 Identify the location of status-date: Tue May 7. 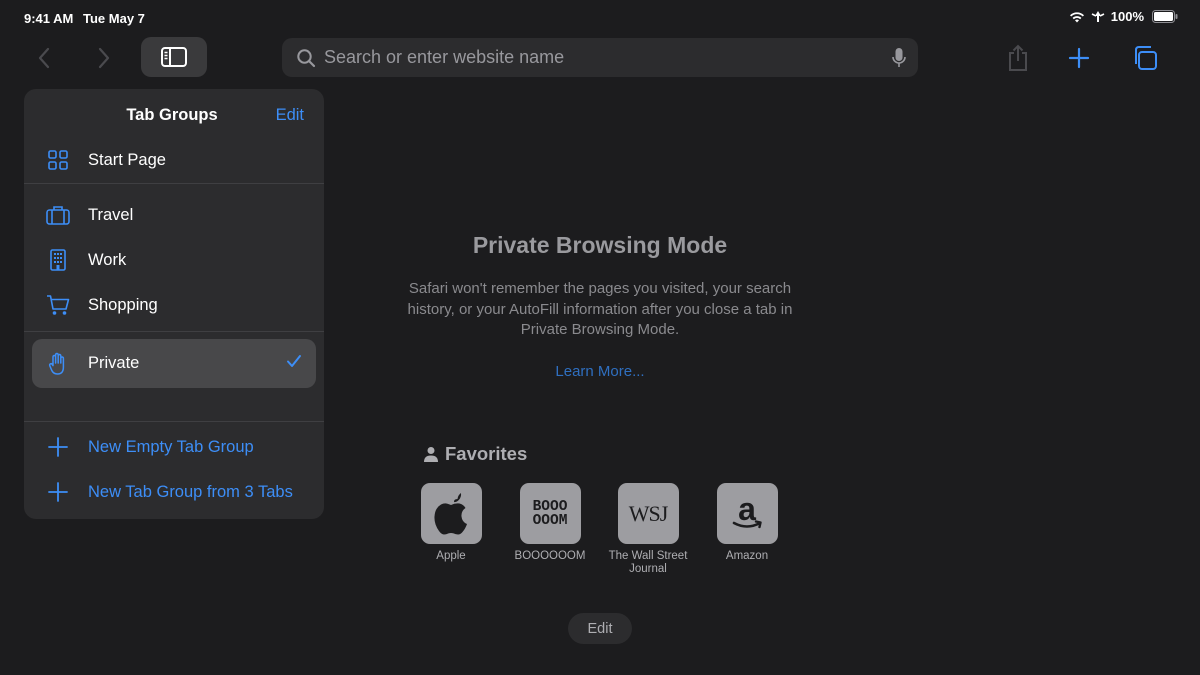
(114, 18).